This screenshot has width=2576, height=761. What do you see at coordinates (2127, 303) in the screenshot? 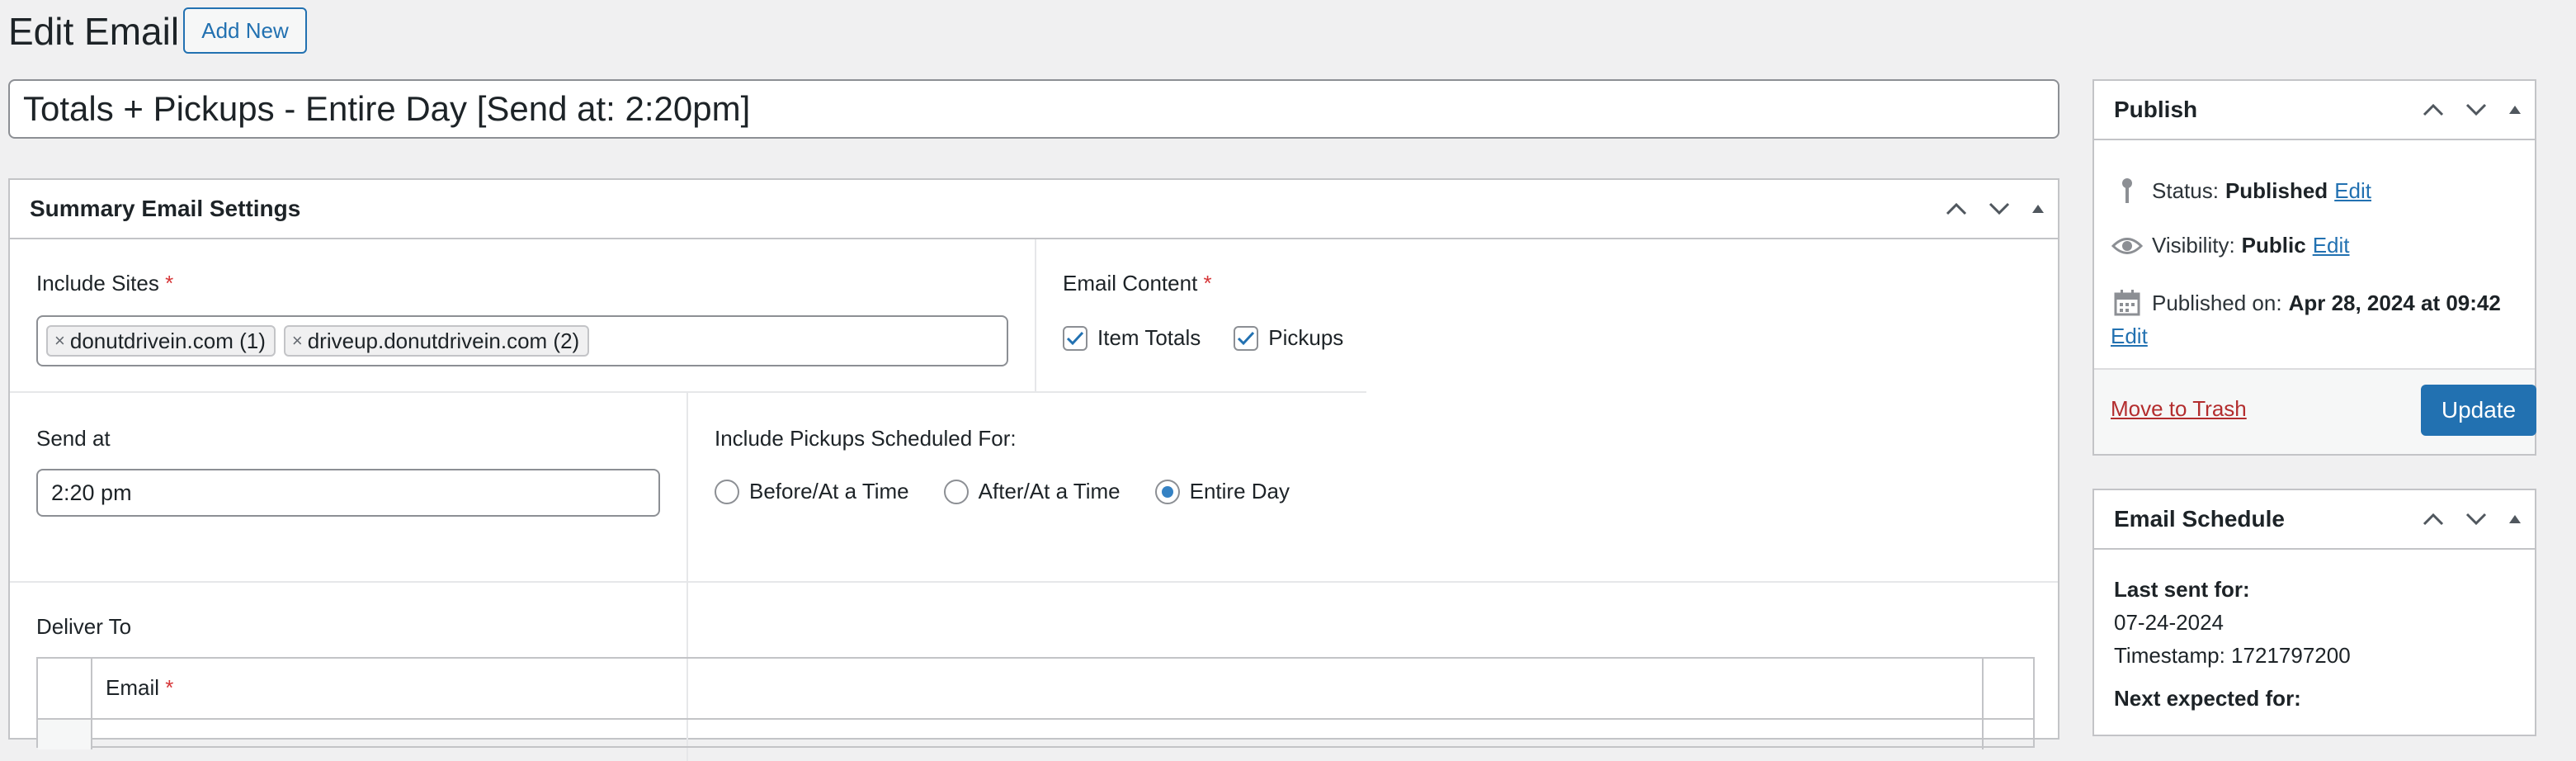
I see `calendar-icon` at bounding box center [2127, 303].